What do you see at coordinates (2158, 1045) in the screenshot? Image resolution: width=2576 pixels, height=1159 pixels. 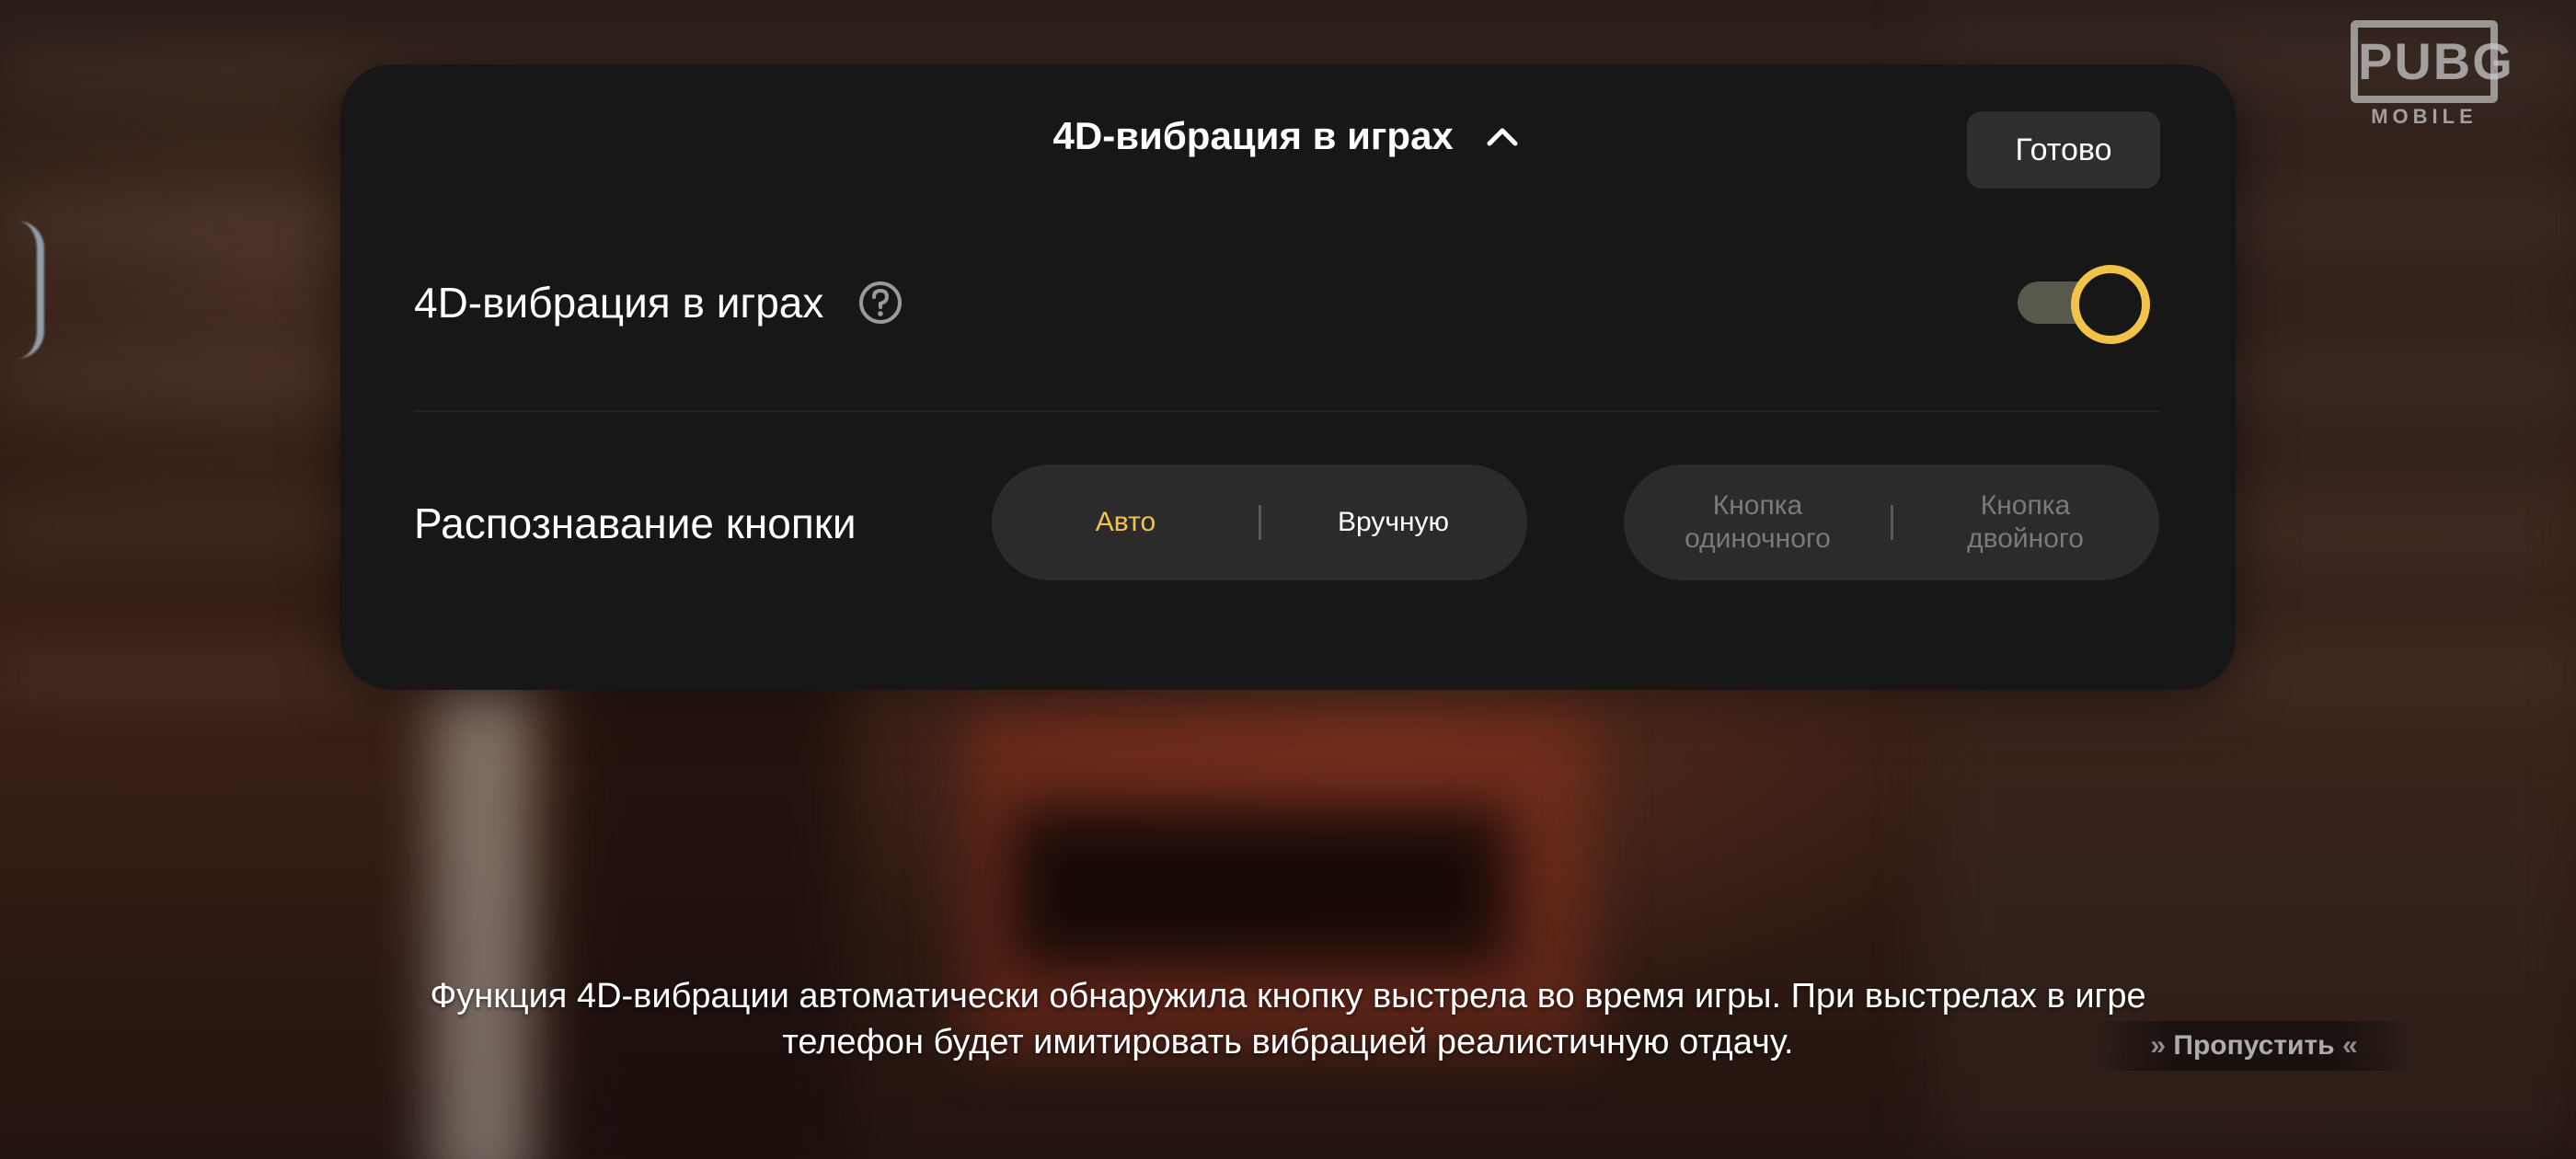 I see `skip-left-arrows-icon: »` at bounding box center [2158, 1045].